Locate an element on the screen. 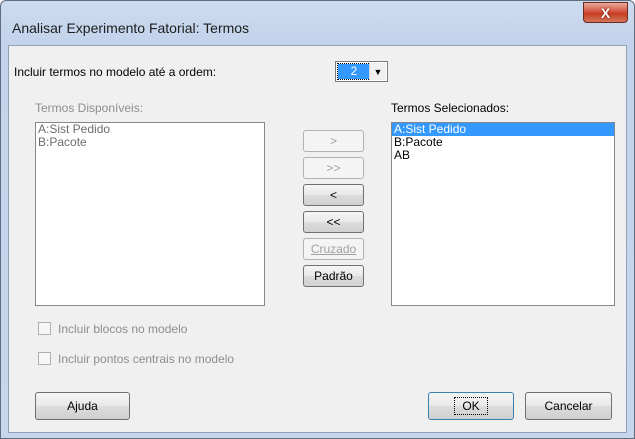 The height and width of the screenshot is (439, 635). default-button: Padrão is located at coordinates (333, 276).